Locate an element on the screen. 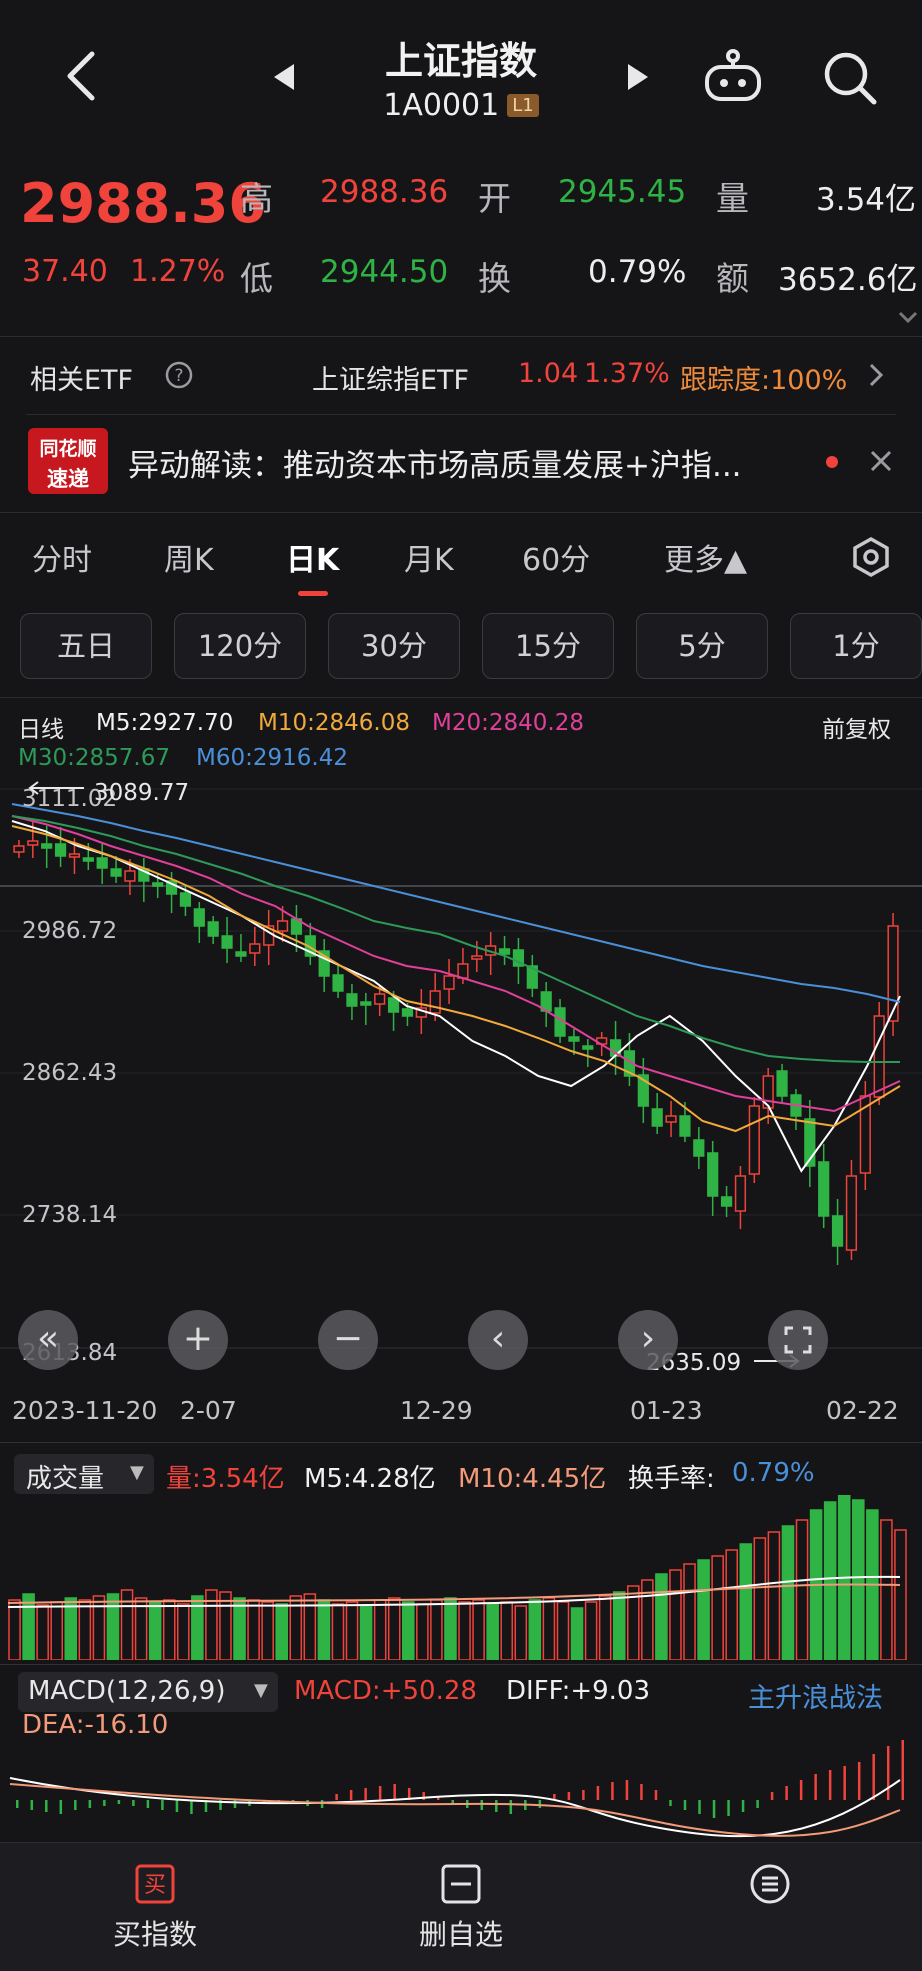  scroll-left-button: ‹ is located at coordinates (498, 1340).